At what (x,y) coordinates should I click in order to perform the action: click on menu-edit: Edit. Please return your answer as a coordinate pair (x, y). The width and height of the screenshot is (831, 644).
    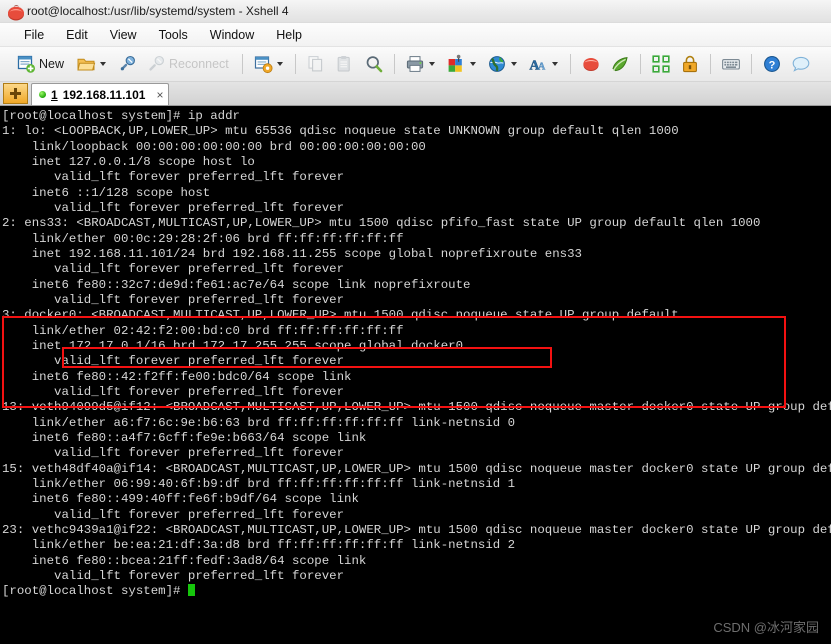
    Looking at the image, I should click on (77, 35).